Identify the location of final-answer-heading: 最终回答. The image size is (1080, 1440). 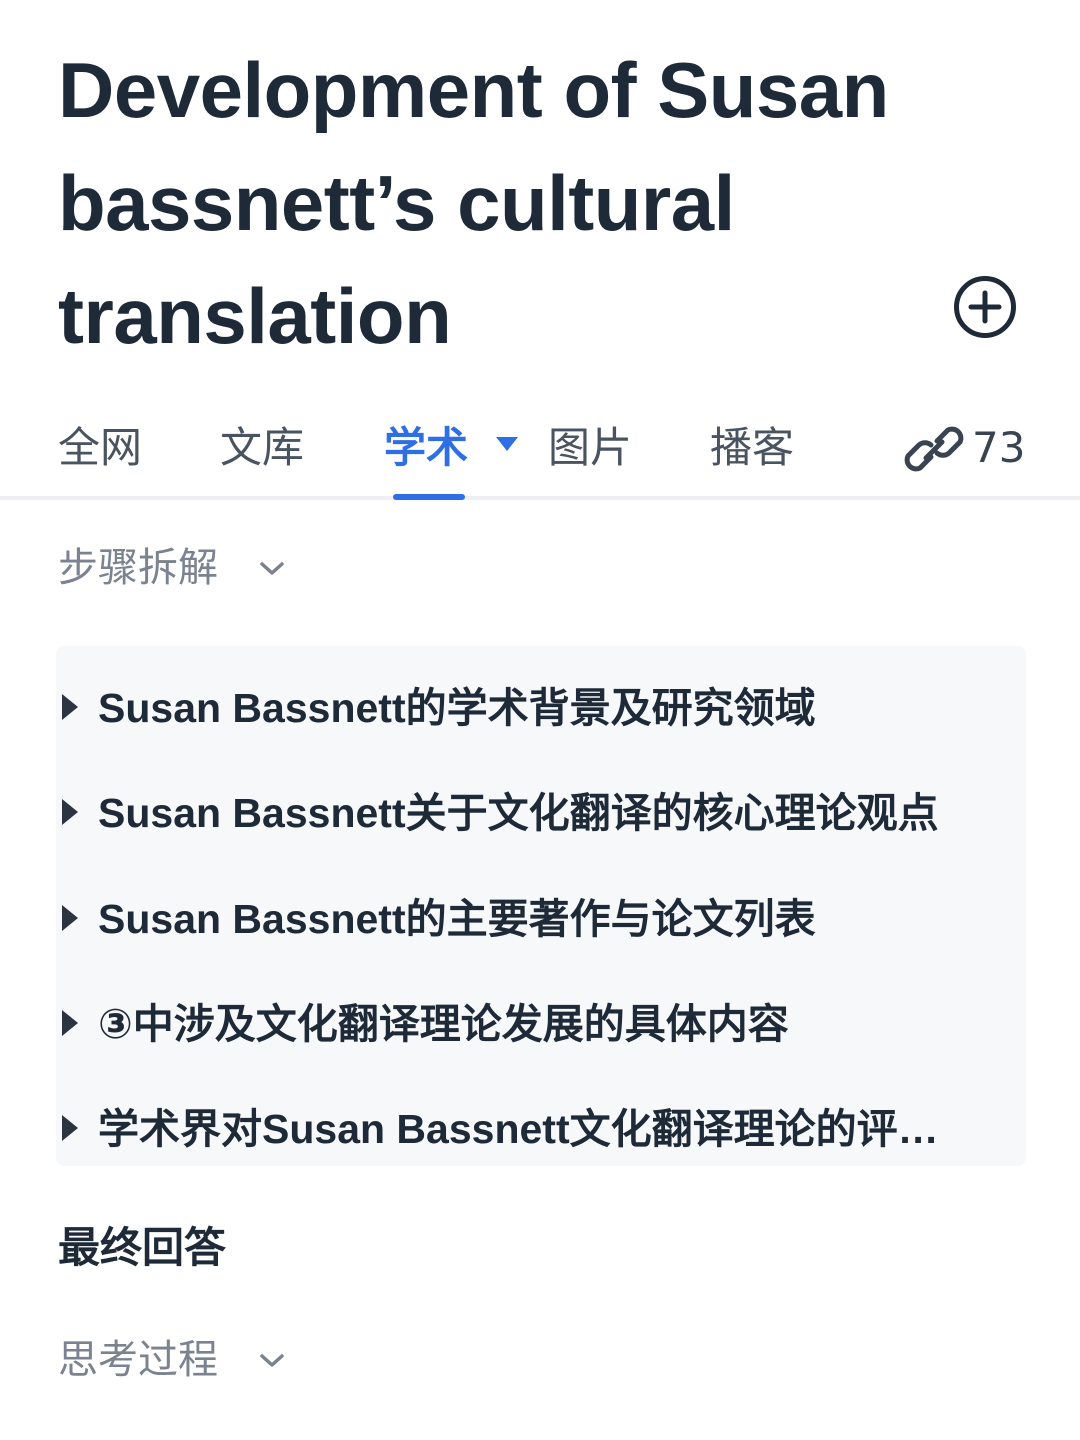
(142, 1247).